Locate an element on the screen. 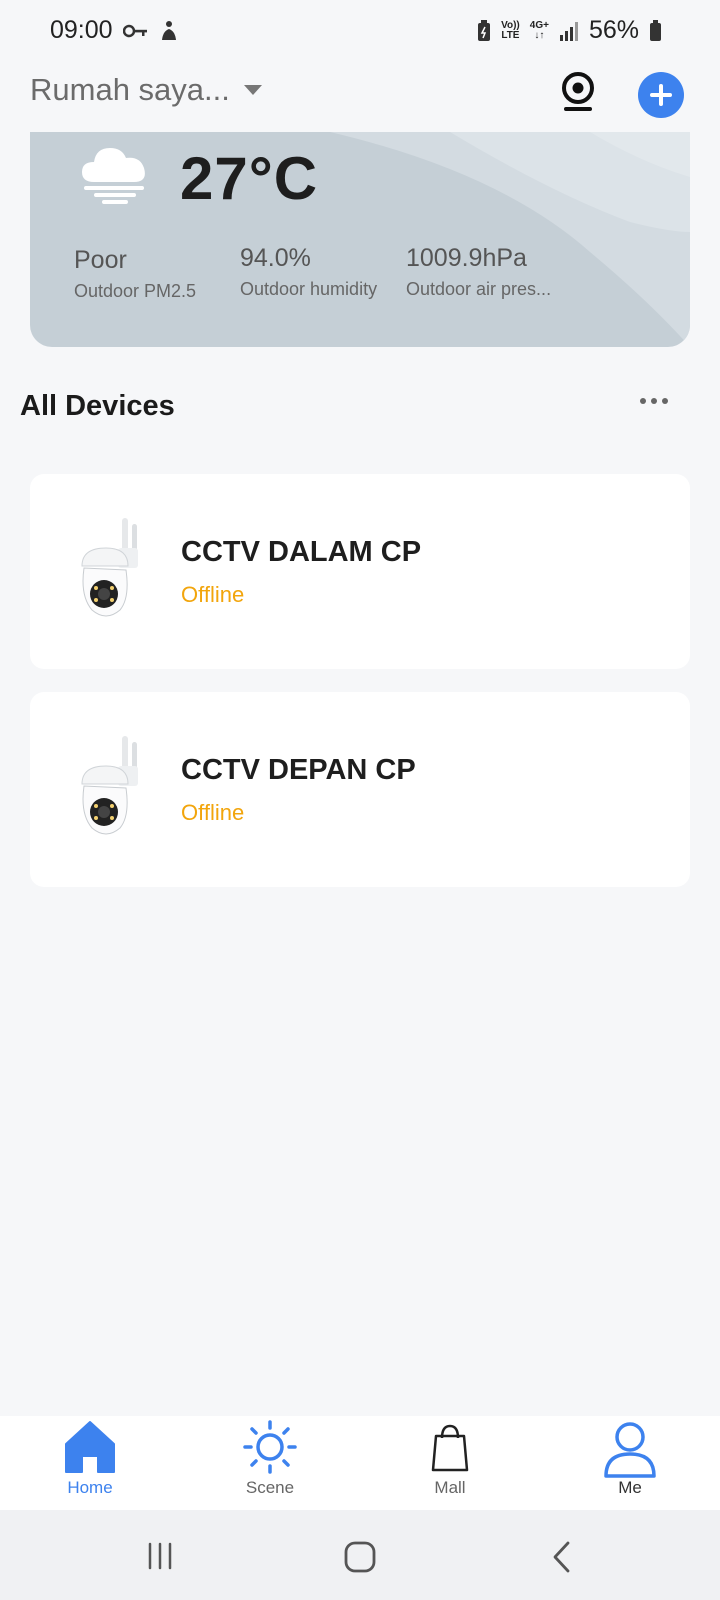 Image resolution: width=720 pixels, height=1600 pixels. system-nav-bar is located at coordinates (360, 1555).